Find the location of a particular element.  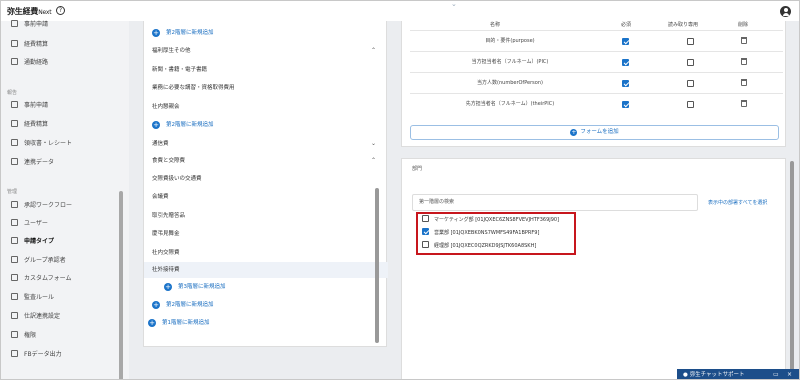

export-icon is located at coordinates (14, 353).